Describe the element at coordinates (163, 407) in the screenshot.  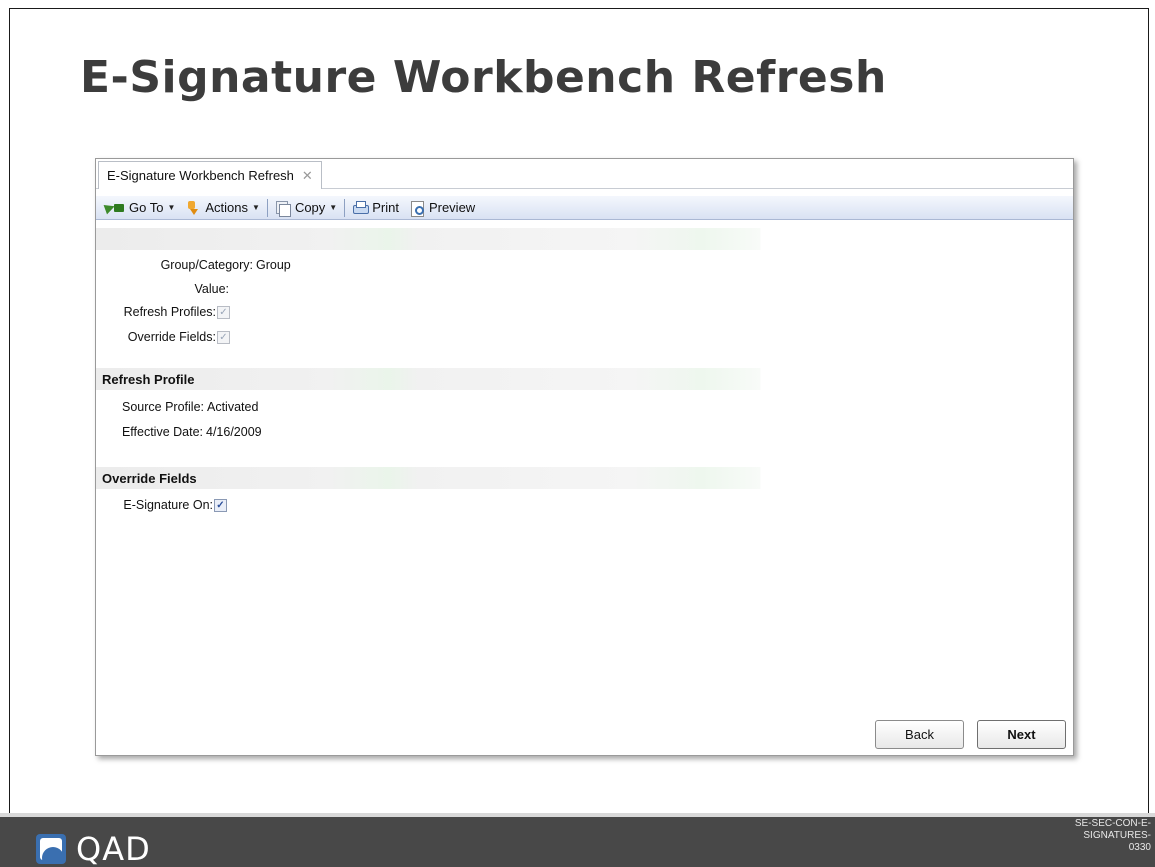
I see `source-profile-label: Source Profile:` at that location.